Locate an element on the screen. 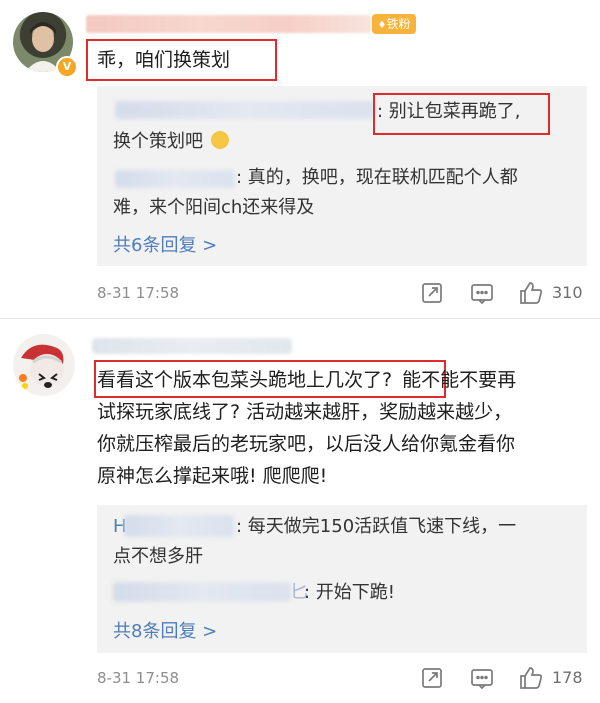 This screenshot has height=703, width=600. more-replies-link: 共6条回复 > is located at coordinates (165, 244).